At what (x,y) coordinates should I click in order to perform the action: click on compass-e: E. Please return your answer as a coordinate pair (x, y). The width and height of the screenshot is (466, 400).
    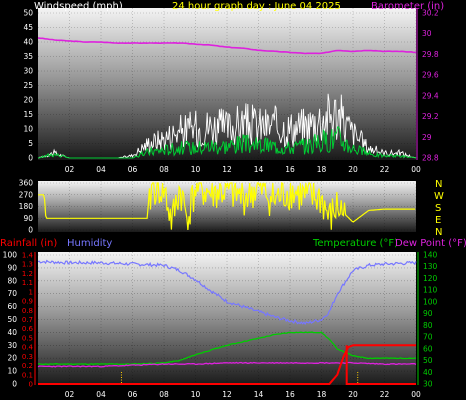
    Looking at the image, I should click on (438, 220).